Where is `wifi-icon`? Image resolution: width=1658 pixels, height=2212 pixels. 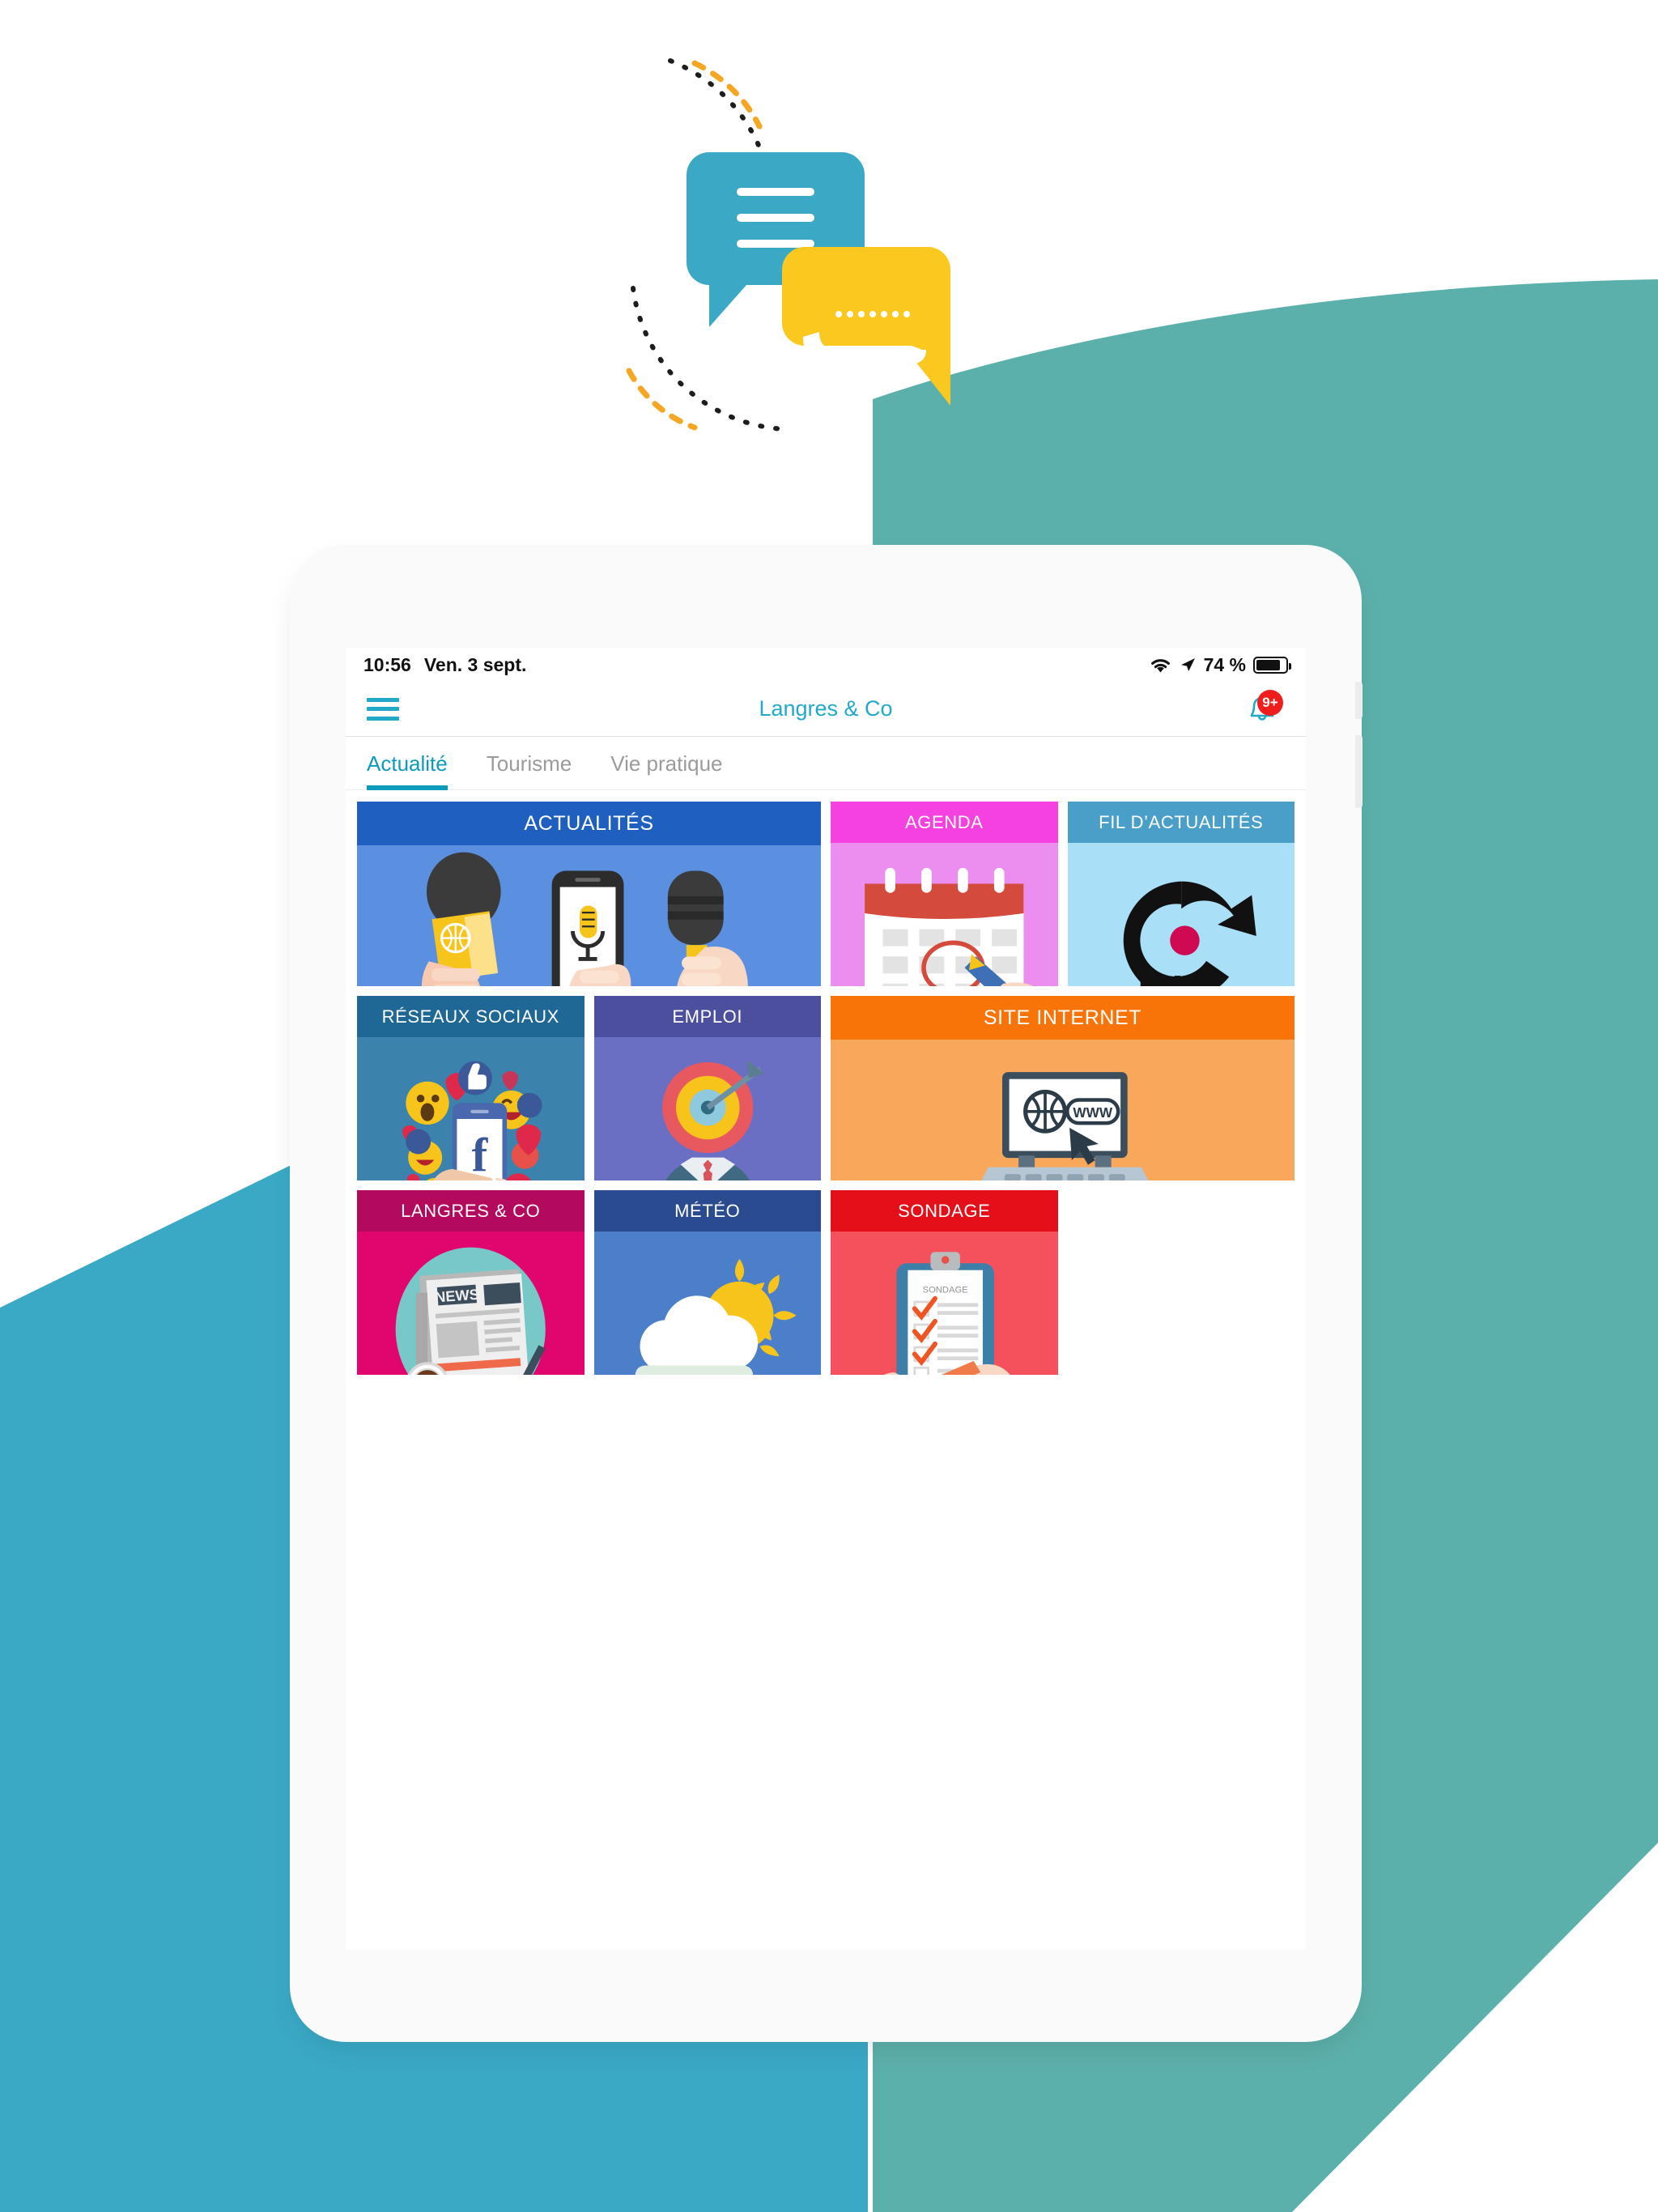
wifi-icon is located at coordinates (1160, 665).